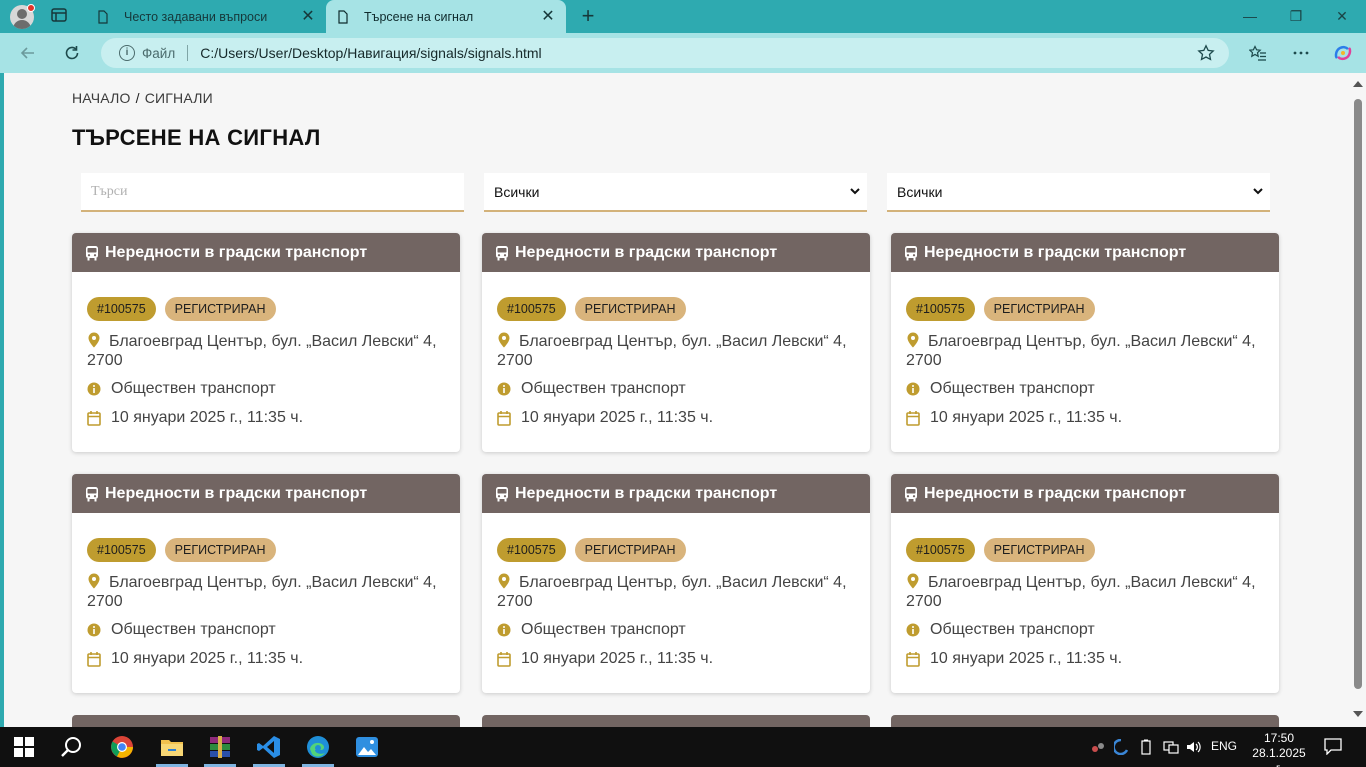  I want to click on close-window-icon: ✕, so click(1342, 16).